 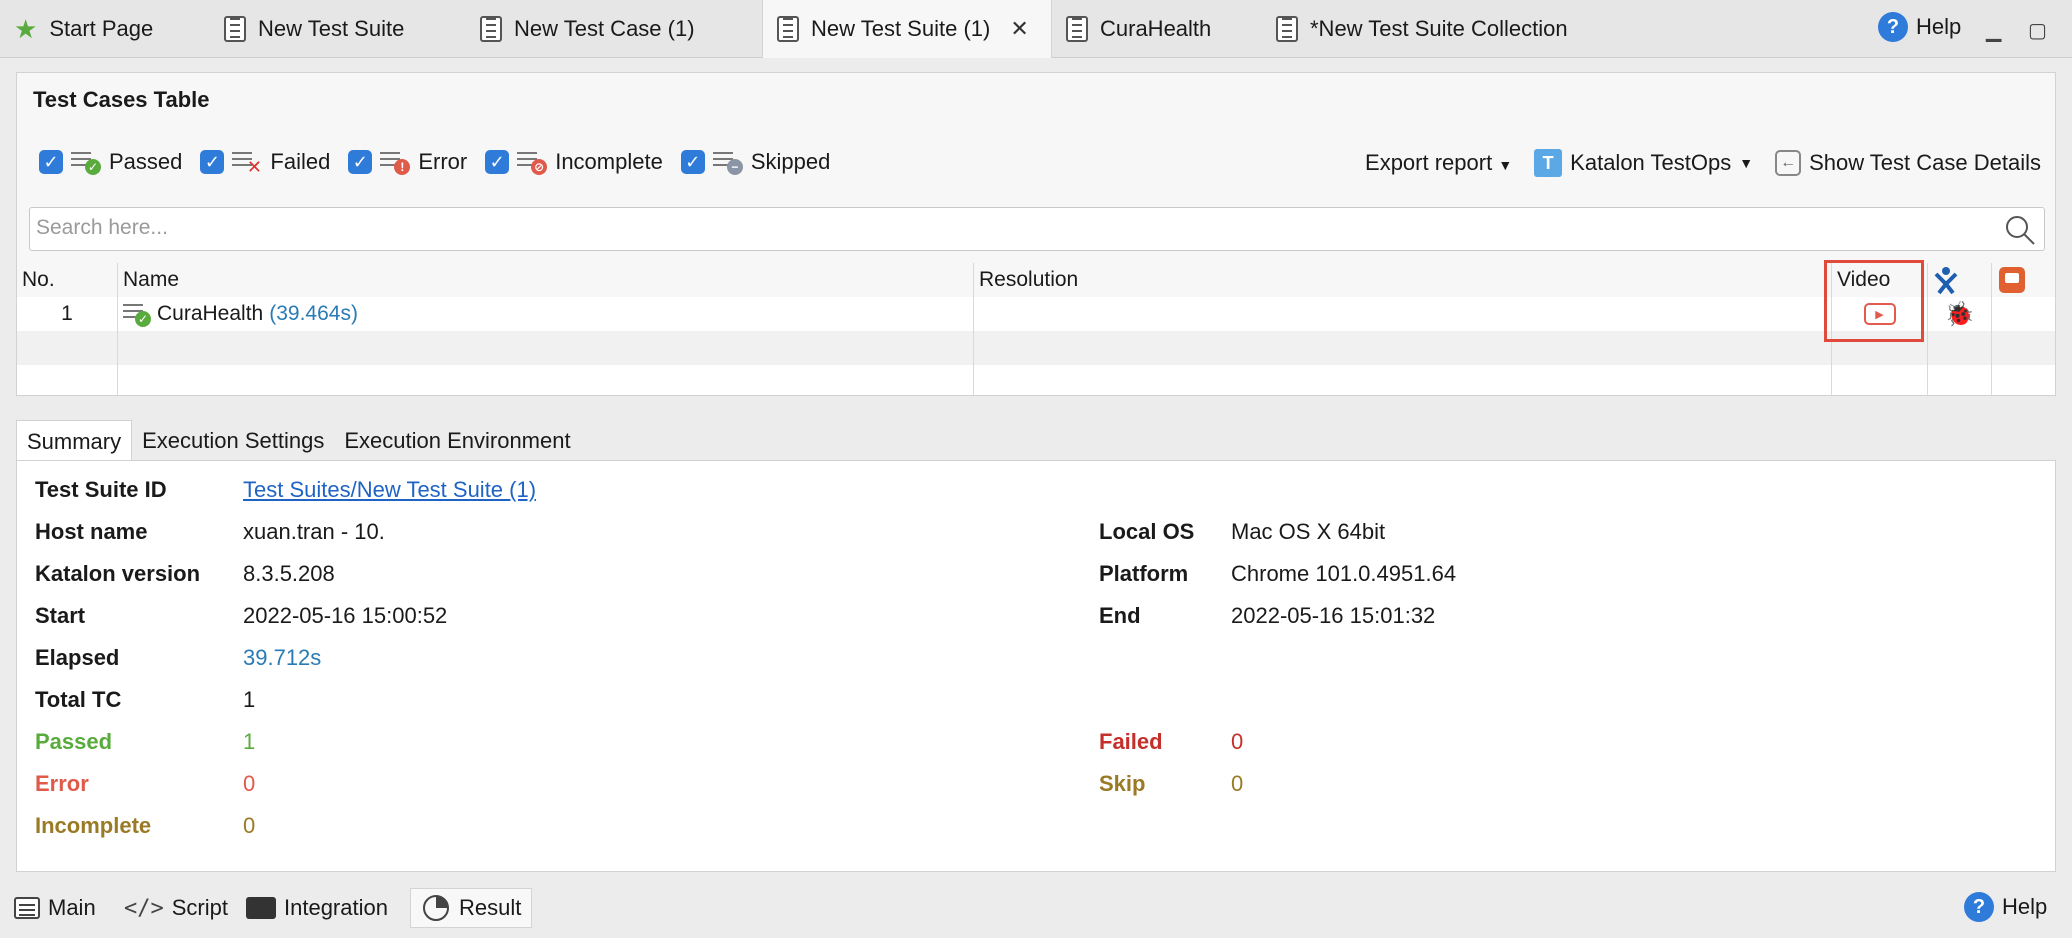 I want to click on start-value: 2022-05-16 15:00:52, so click(x=345, y=615).